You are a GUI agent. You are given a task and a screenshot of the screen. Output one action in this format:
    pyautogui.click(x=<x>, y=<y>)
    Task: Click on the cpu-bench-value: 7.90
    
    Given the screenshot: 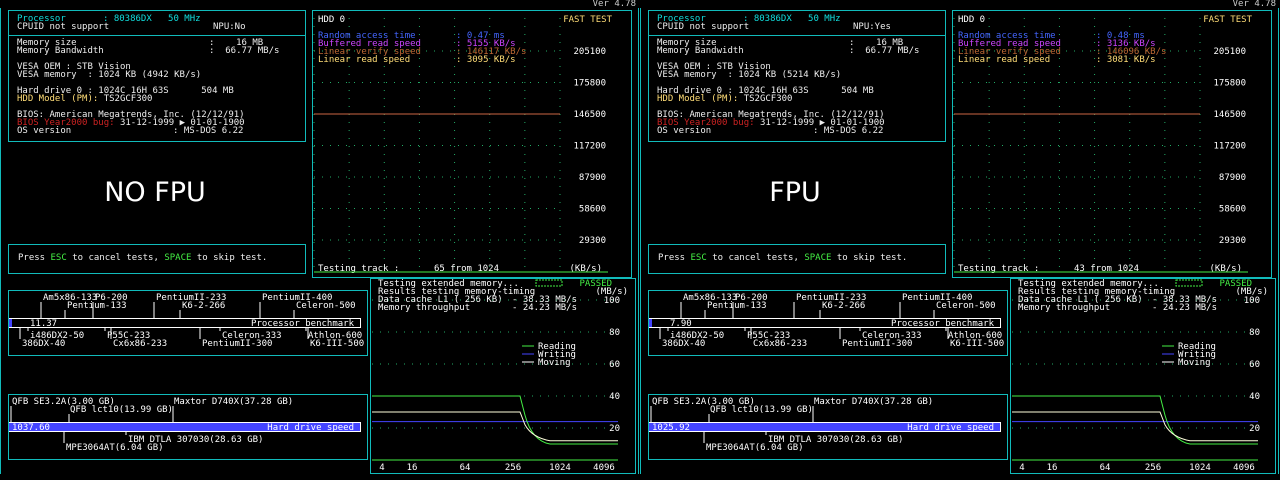 What is the action you would take?
    pyautogui.click(x=681, y=324)
    